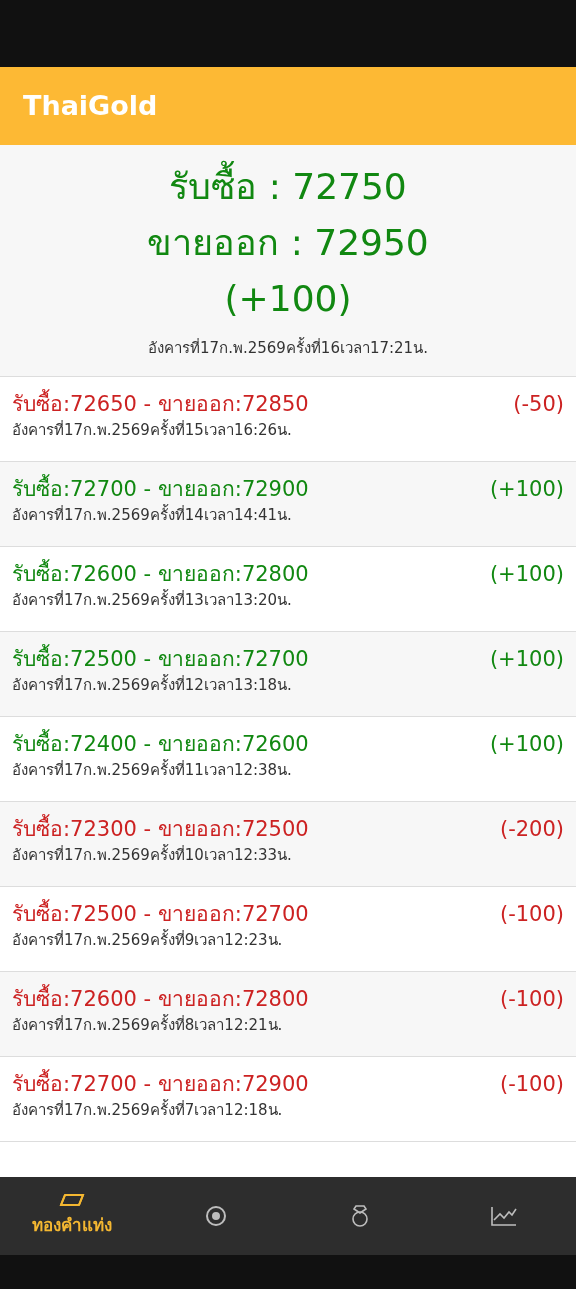  I want to click on price-pair: รับซื้อ:72650 - ขายออก:72850, so click(160, 404).